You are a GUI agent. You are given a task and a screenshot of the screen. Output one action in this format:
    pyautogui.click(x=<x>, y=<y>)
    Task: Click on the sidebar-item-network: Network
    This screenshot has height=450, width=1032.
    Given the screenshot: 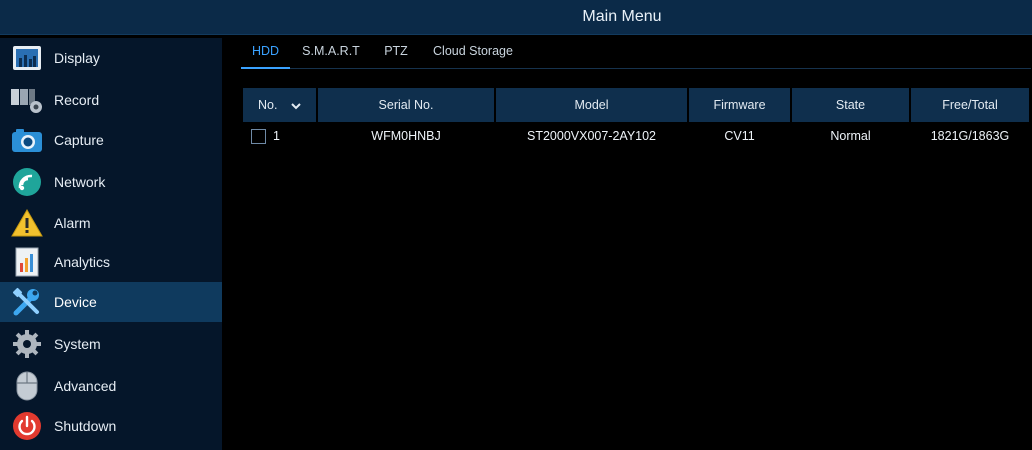 What is the action you would take?
    pyautogui.click(x=111, y=182)
    